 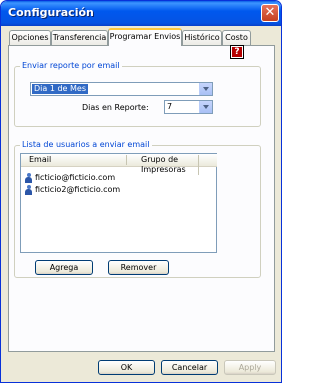 I want to click on list-header: Email Grupo de Impresoras, so click(x=119, y=164).